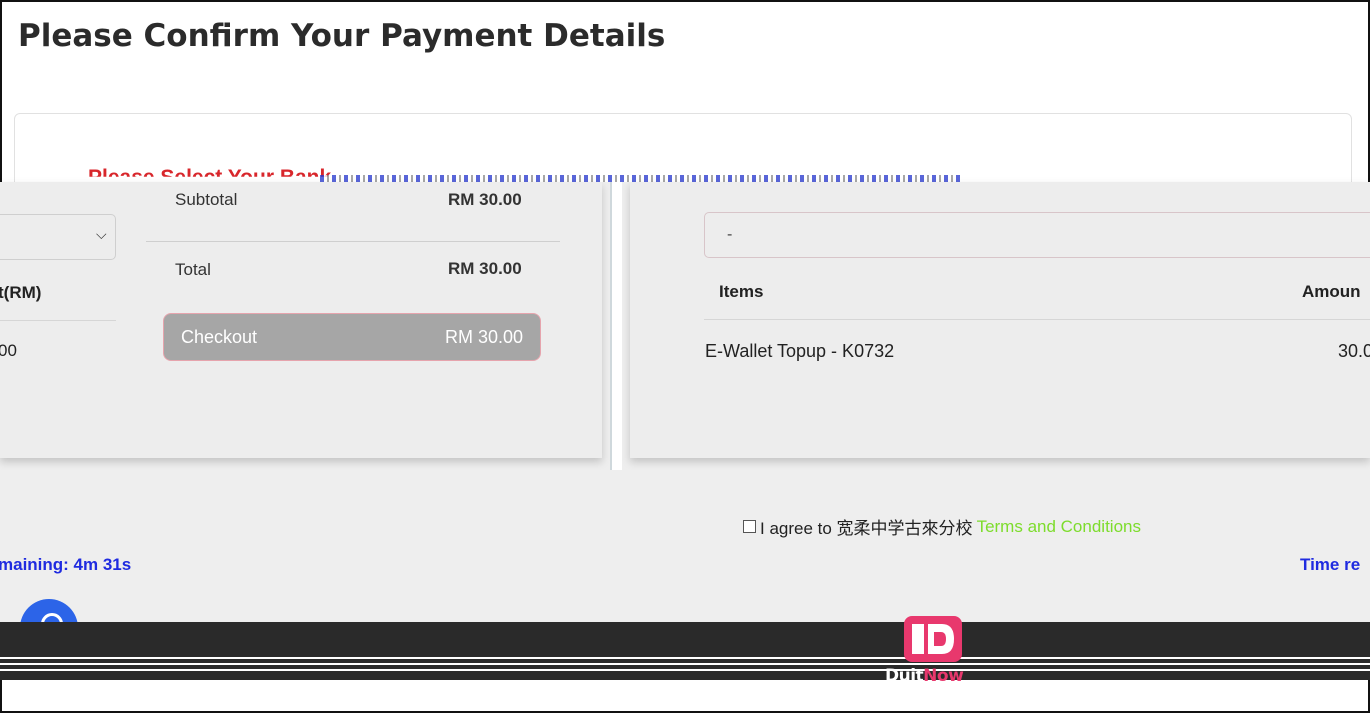  I want to click on terms-link: Terms and Conditions, so click(1059, 527).